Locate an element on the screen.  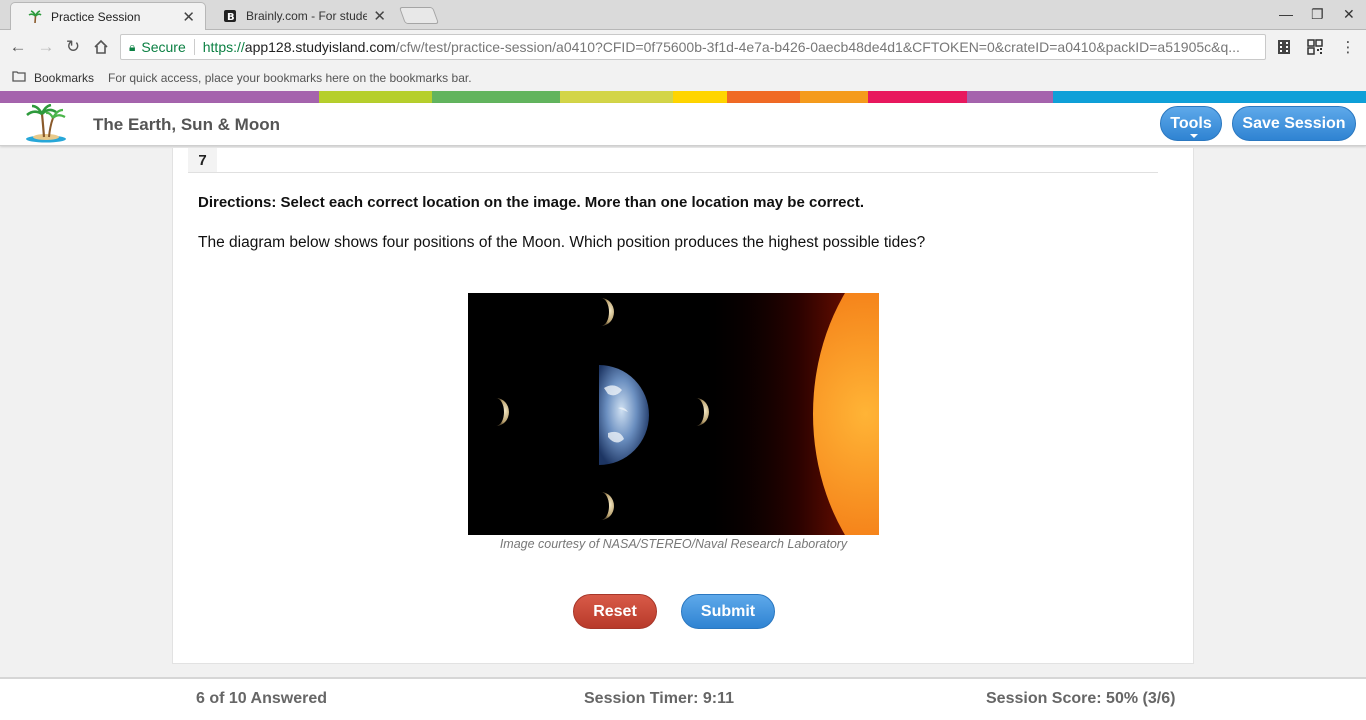
save-session-label: Save Session is located at coordinates (1294, 123).